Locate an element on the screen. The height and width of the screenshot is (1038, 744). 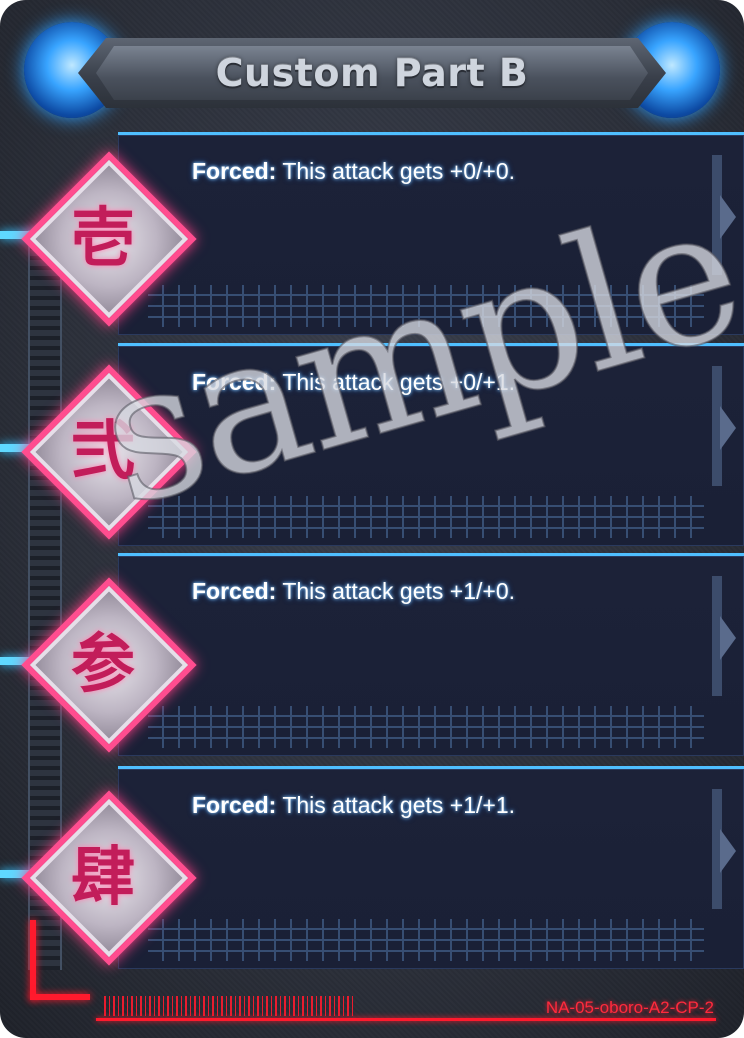
numeral-diamond-4: 肆 is located at coordinates (109, 878).